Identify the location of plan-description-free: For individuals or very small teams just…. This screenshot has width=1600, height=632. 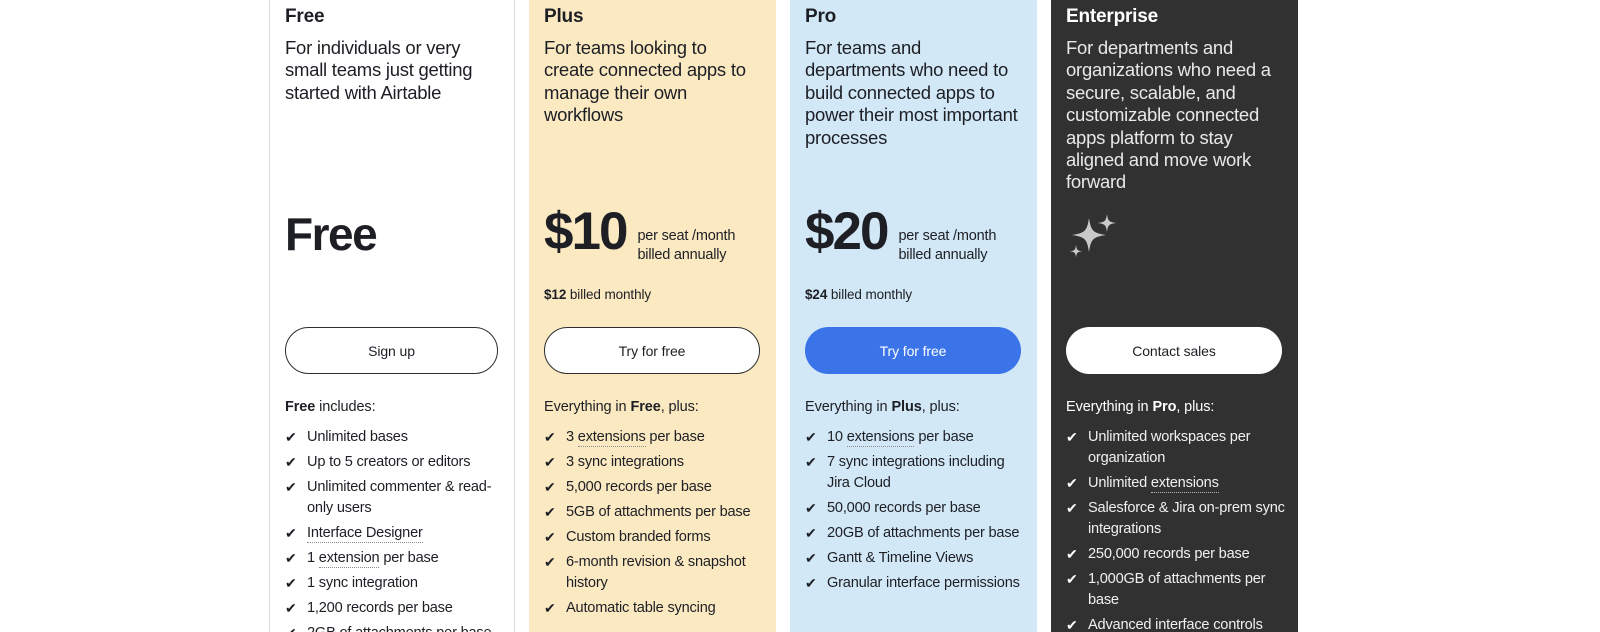
(379, 70).